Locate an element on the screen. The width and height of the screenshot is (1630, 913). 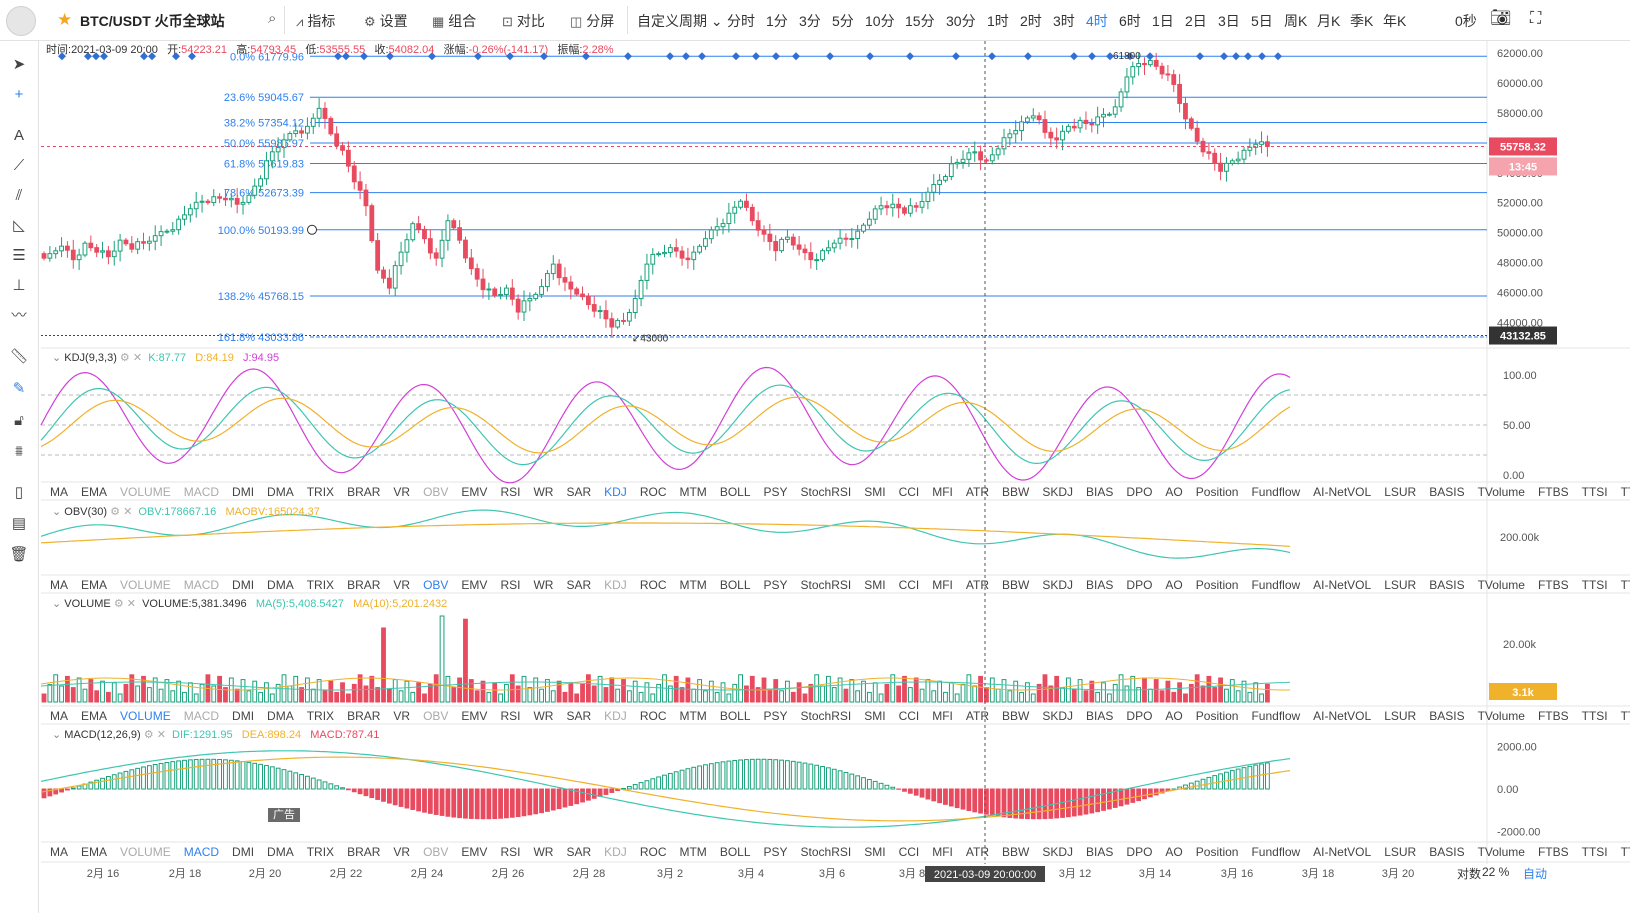
ad-badge: 广告 is located at coordinates (284, 815).